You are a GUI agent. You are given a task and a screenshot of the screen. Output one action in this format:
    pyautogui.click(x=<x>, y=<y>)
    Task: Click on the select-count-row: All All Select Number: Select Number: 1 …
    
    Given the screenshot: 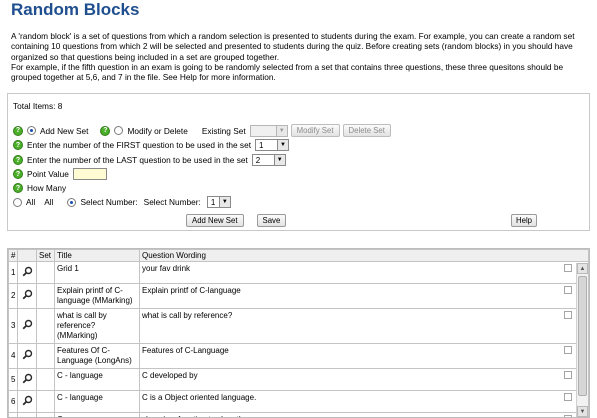 What is the action you would take?
    pyautogui.click(x=122, y=202)
    